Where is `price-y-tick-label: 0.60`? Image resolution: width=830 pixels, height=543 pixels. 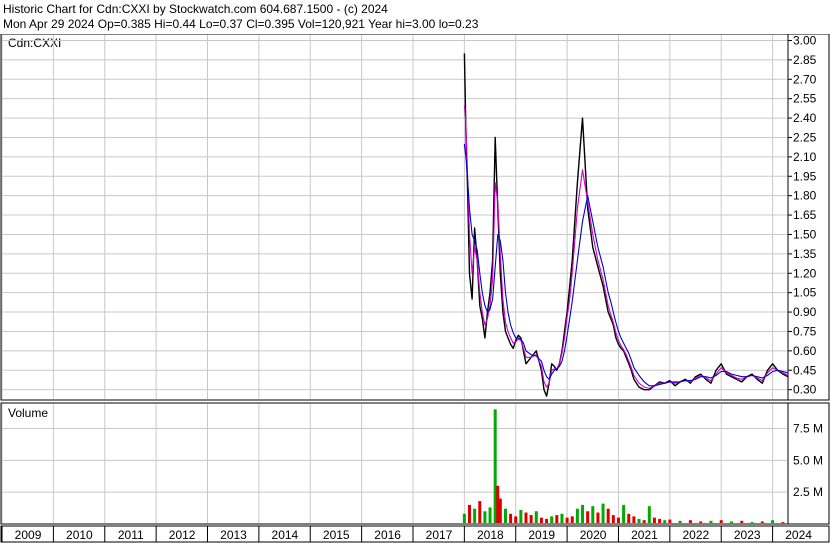 price-y-tick-label: 0.60 is located at coordinates (805, 351).